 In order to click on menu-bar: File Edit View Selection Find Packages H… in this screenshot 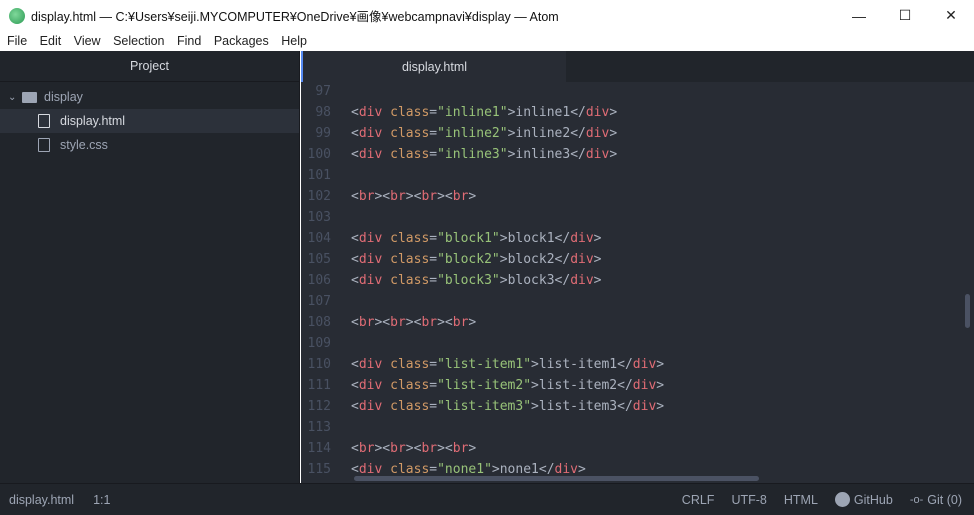, I will do `click(487, 41)`.